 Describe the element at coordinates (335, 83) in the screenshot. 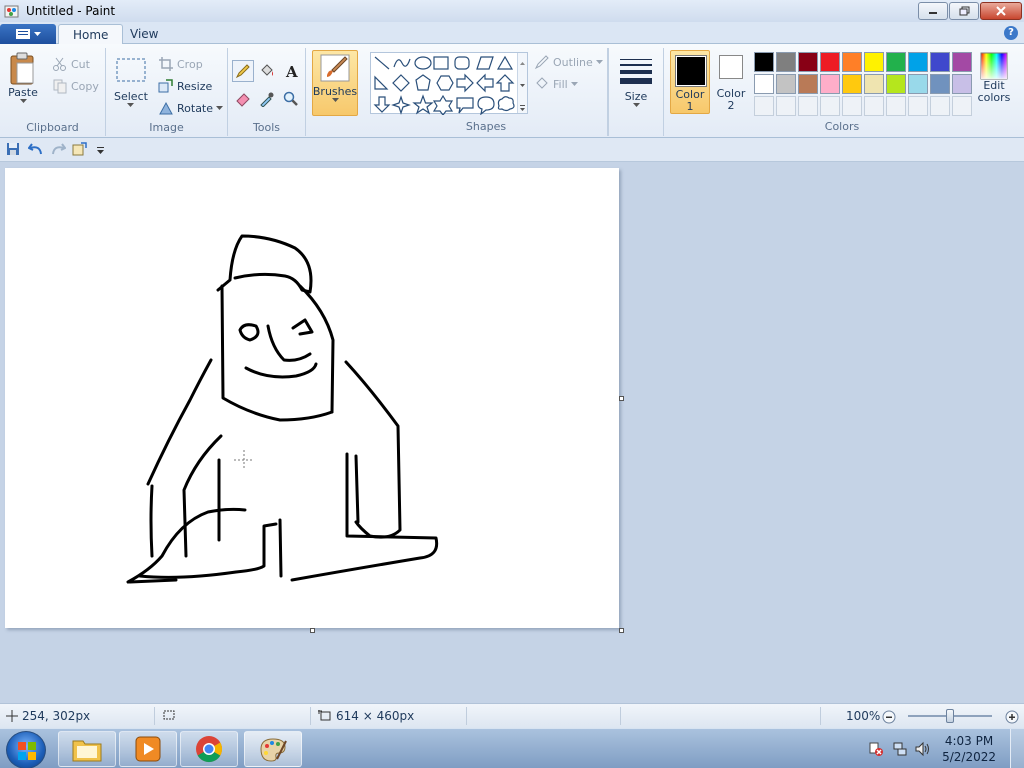

I see `brushes-button: Brushes` at that location.